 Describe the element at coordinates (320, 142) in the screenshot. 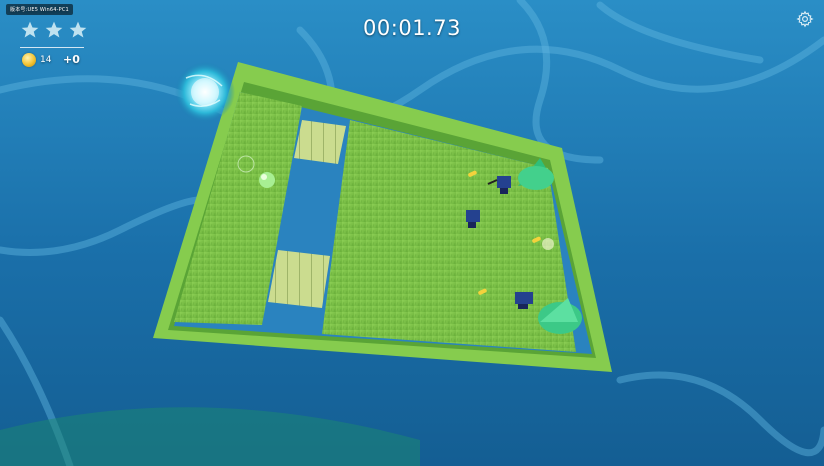

I see `bridge-top` at that location.